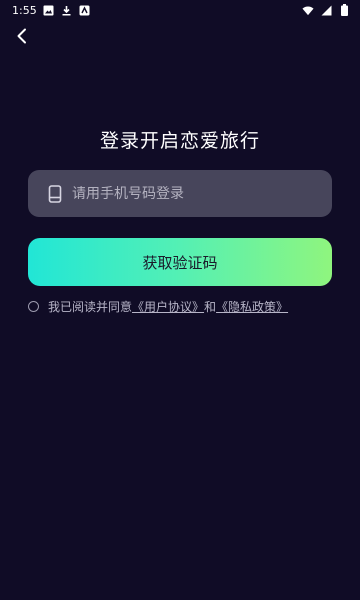 The image size is (360, 600). What do you see at coordinates (33, 306) in the screenshot?
I see `agree-radio` at bounding box center [33, 306].